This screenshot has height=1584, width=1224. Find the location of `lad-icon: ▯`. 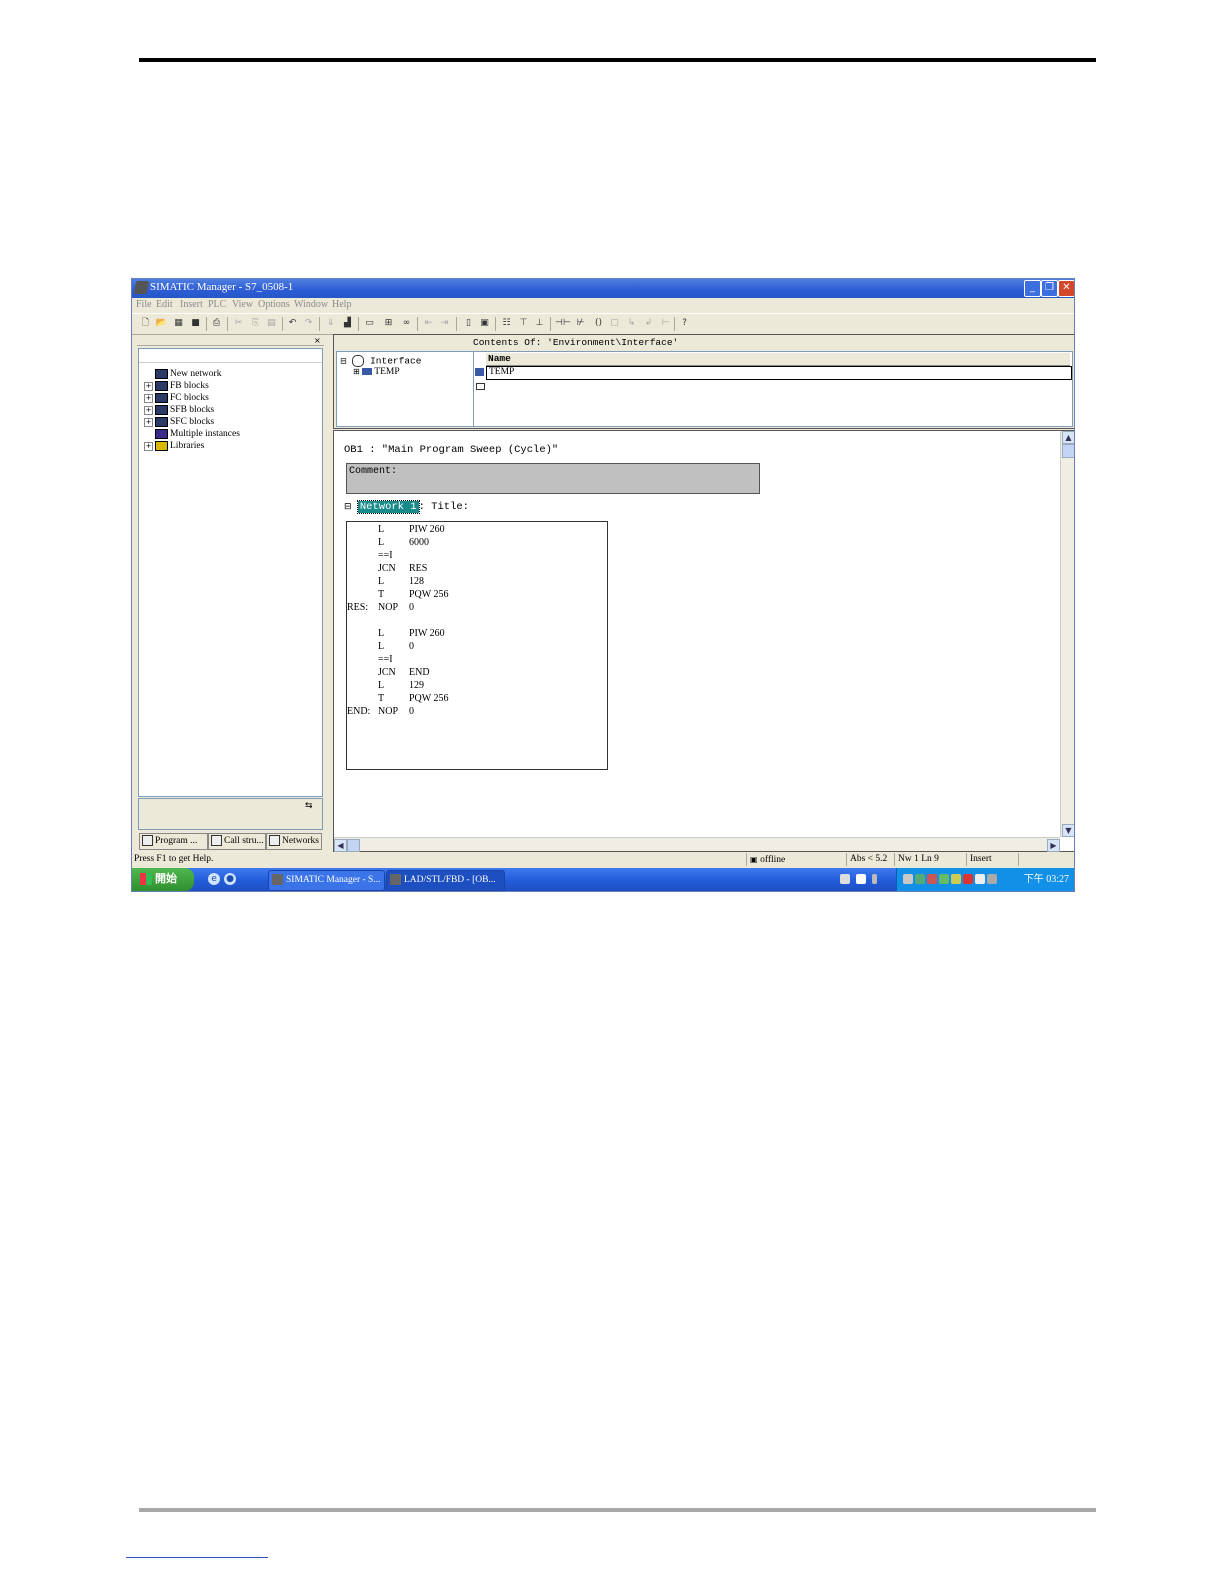

lad-icon: ▯ is located at coordinates (468, 323).